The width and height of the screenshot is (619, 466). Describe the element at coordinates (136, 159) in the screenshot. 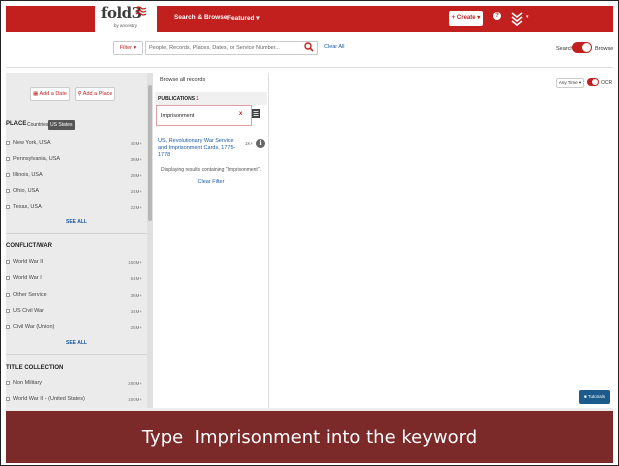

I see `place-item-count: 36M+` at that location.